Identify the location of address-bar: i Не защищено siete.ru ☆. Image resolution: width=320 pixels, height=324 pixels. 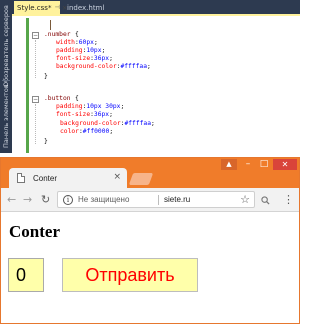
(156, 199).